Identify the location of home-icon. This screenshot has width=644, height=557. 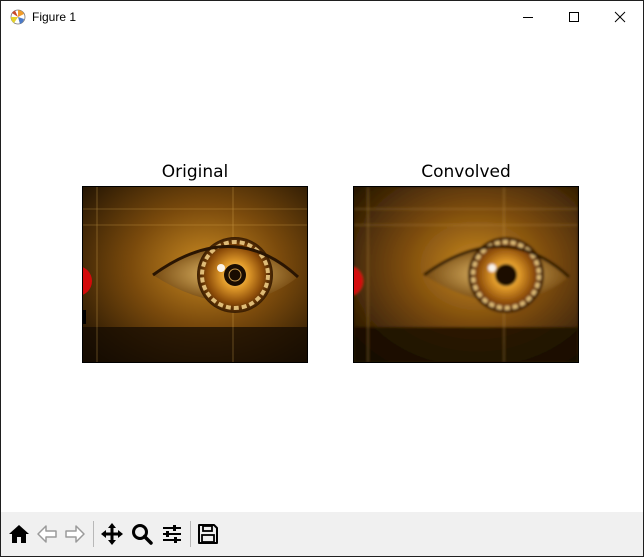
(19, 534).